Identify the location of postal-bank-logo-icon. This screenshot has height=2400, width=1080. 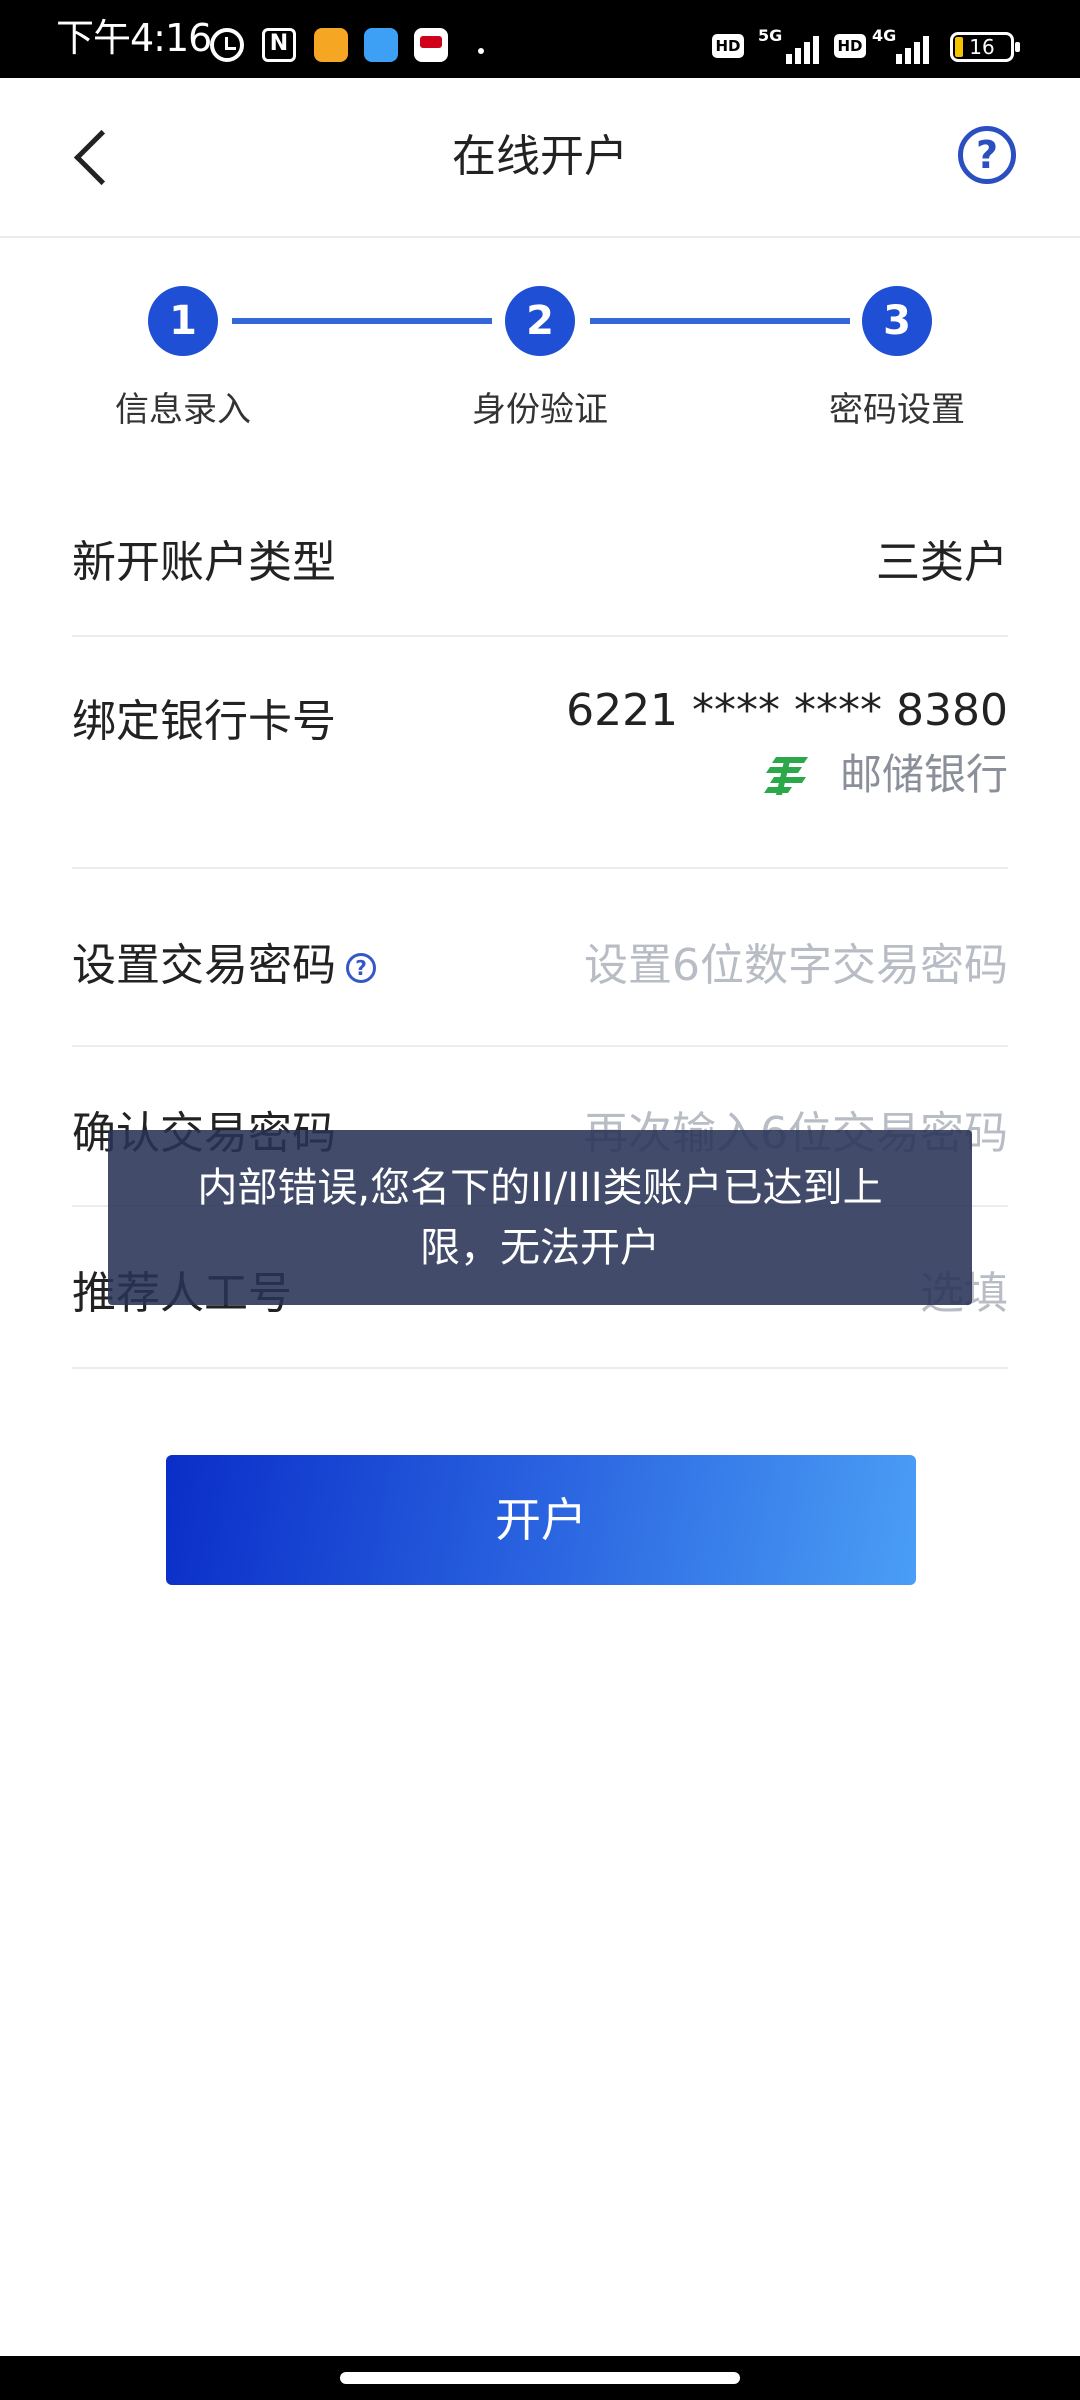
(786, 776).